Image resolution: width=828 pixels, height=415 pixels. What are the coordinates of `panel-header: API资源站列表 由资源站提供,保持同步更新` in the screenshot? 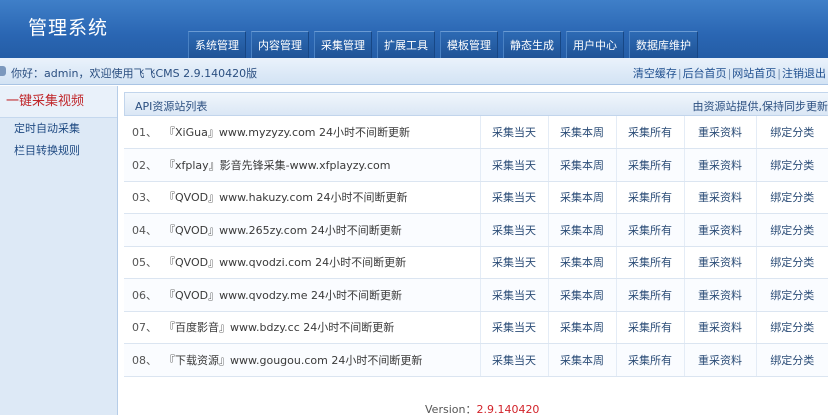 It's located at (476, 104).